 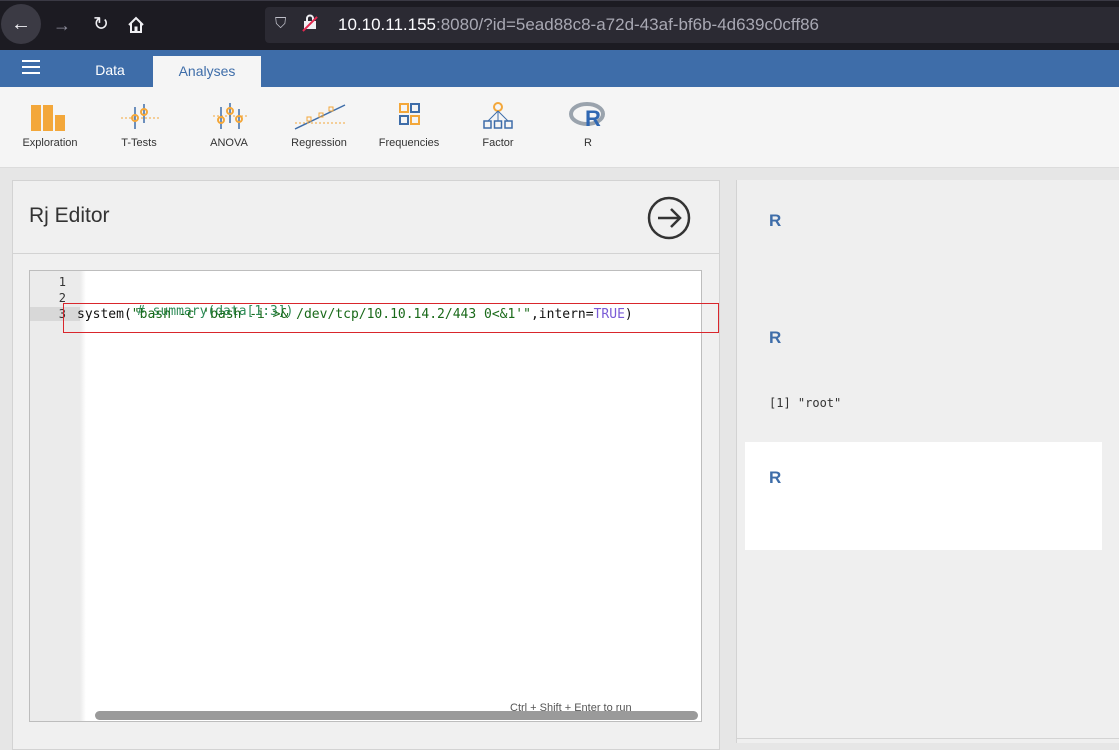 I want to click on app-header: Data Analyses, so click(x=559, y=68).